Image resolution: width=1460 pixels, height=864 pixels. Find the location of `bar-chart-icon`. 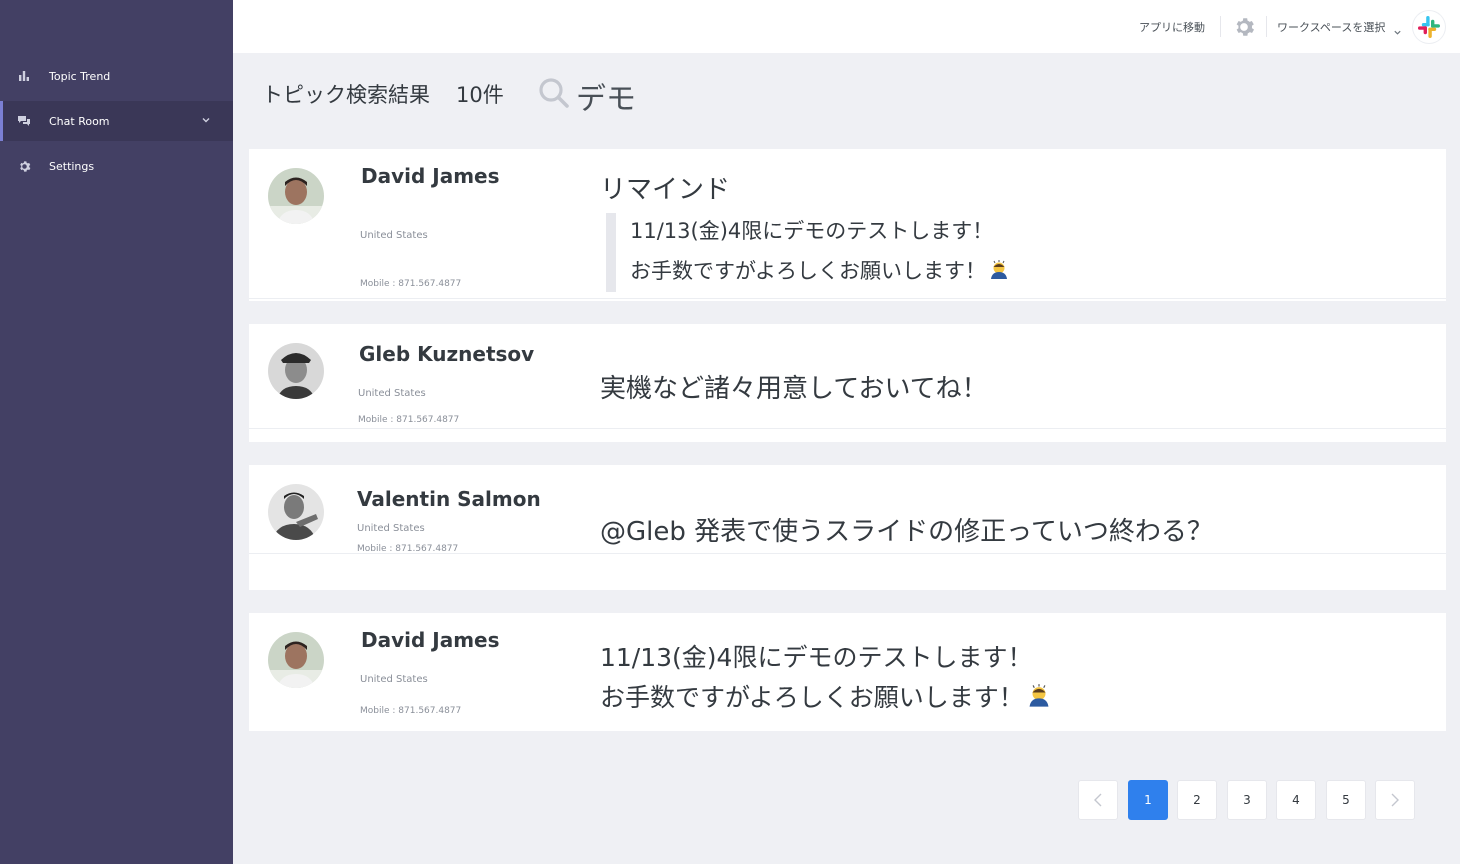

bar-chart-icon is located at coordinates (24, 76).